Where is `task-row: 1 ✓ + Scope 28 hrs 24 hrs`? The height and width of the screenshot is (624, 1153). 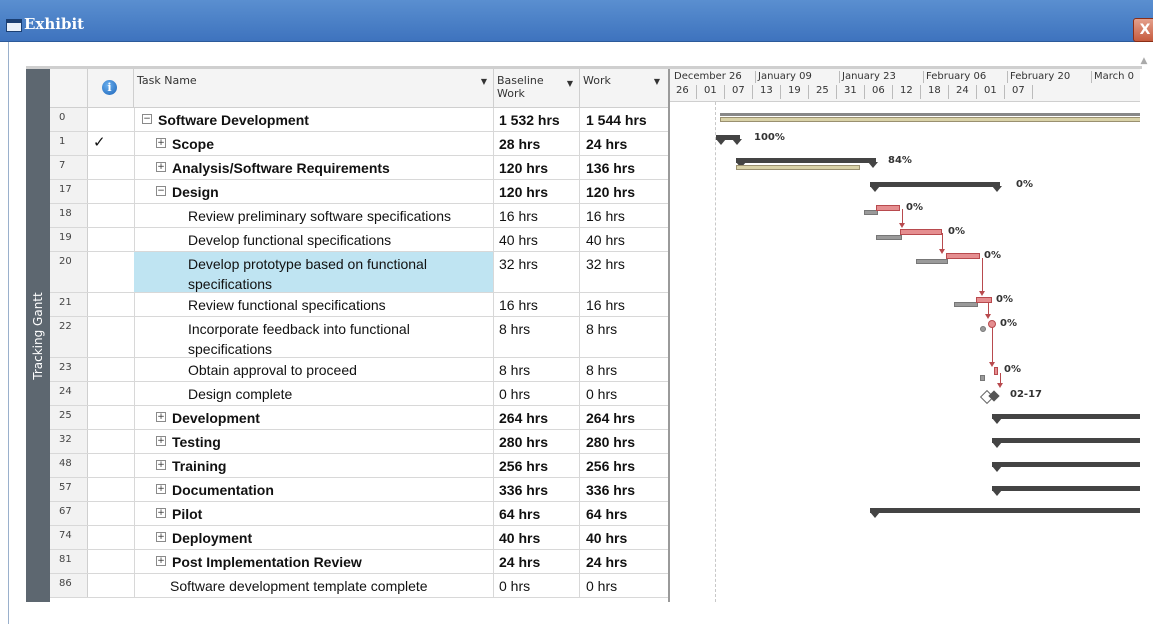 task-row: 1 ✓ + Scope 28 hrs 24 hrs is located at coordinates (359, 144).